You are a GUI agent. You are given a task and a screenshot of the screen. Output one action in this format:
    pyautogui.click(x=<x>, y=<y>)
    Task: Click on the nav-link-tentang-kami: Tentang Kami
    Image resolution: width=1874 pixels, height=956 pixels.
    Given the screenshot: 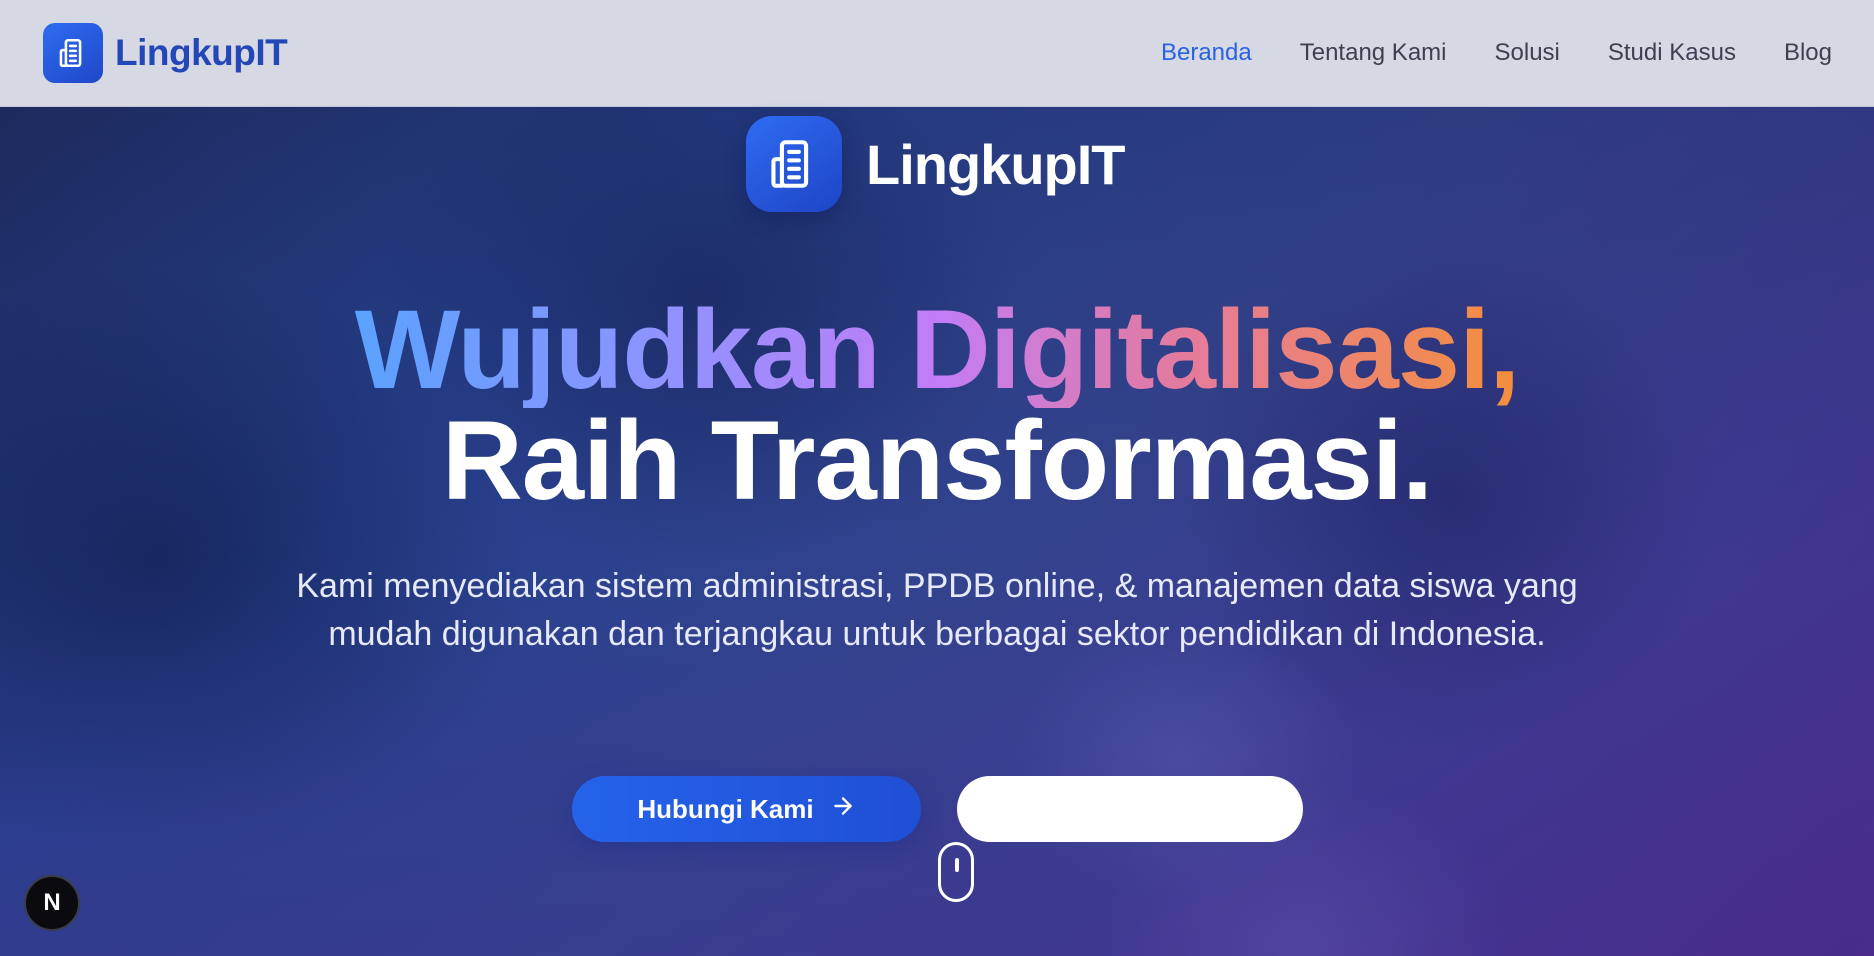 What is the action you would take?
    pyautogui.click(x=1373, y=53)
    